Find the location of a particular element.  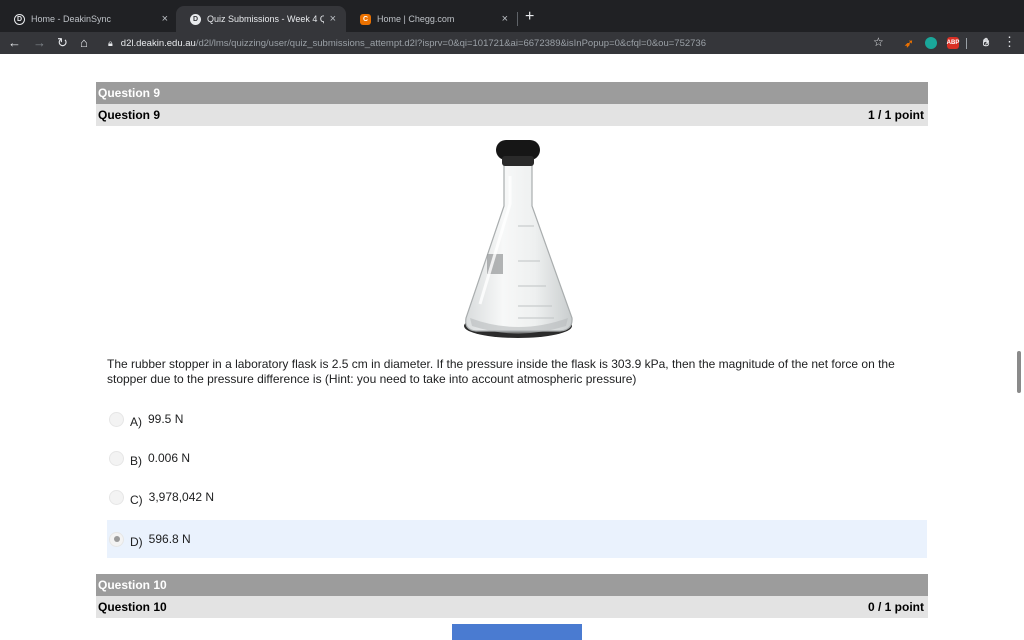

extension-separator is located at coordinates (966, 43).